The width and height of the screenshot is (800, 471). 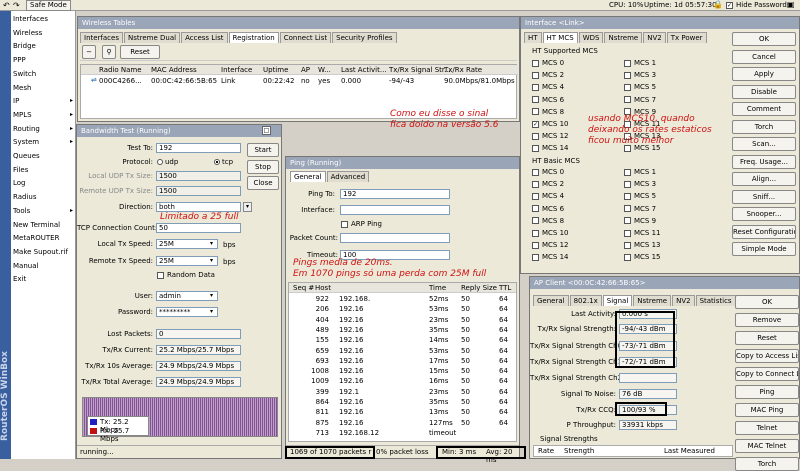 What do you see at coordinates (44, 33) in the screenshot?
I see `sidebar-item-wireless: Wireless` at bounding box center [44, 33].